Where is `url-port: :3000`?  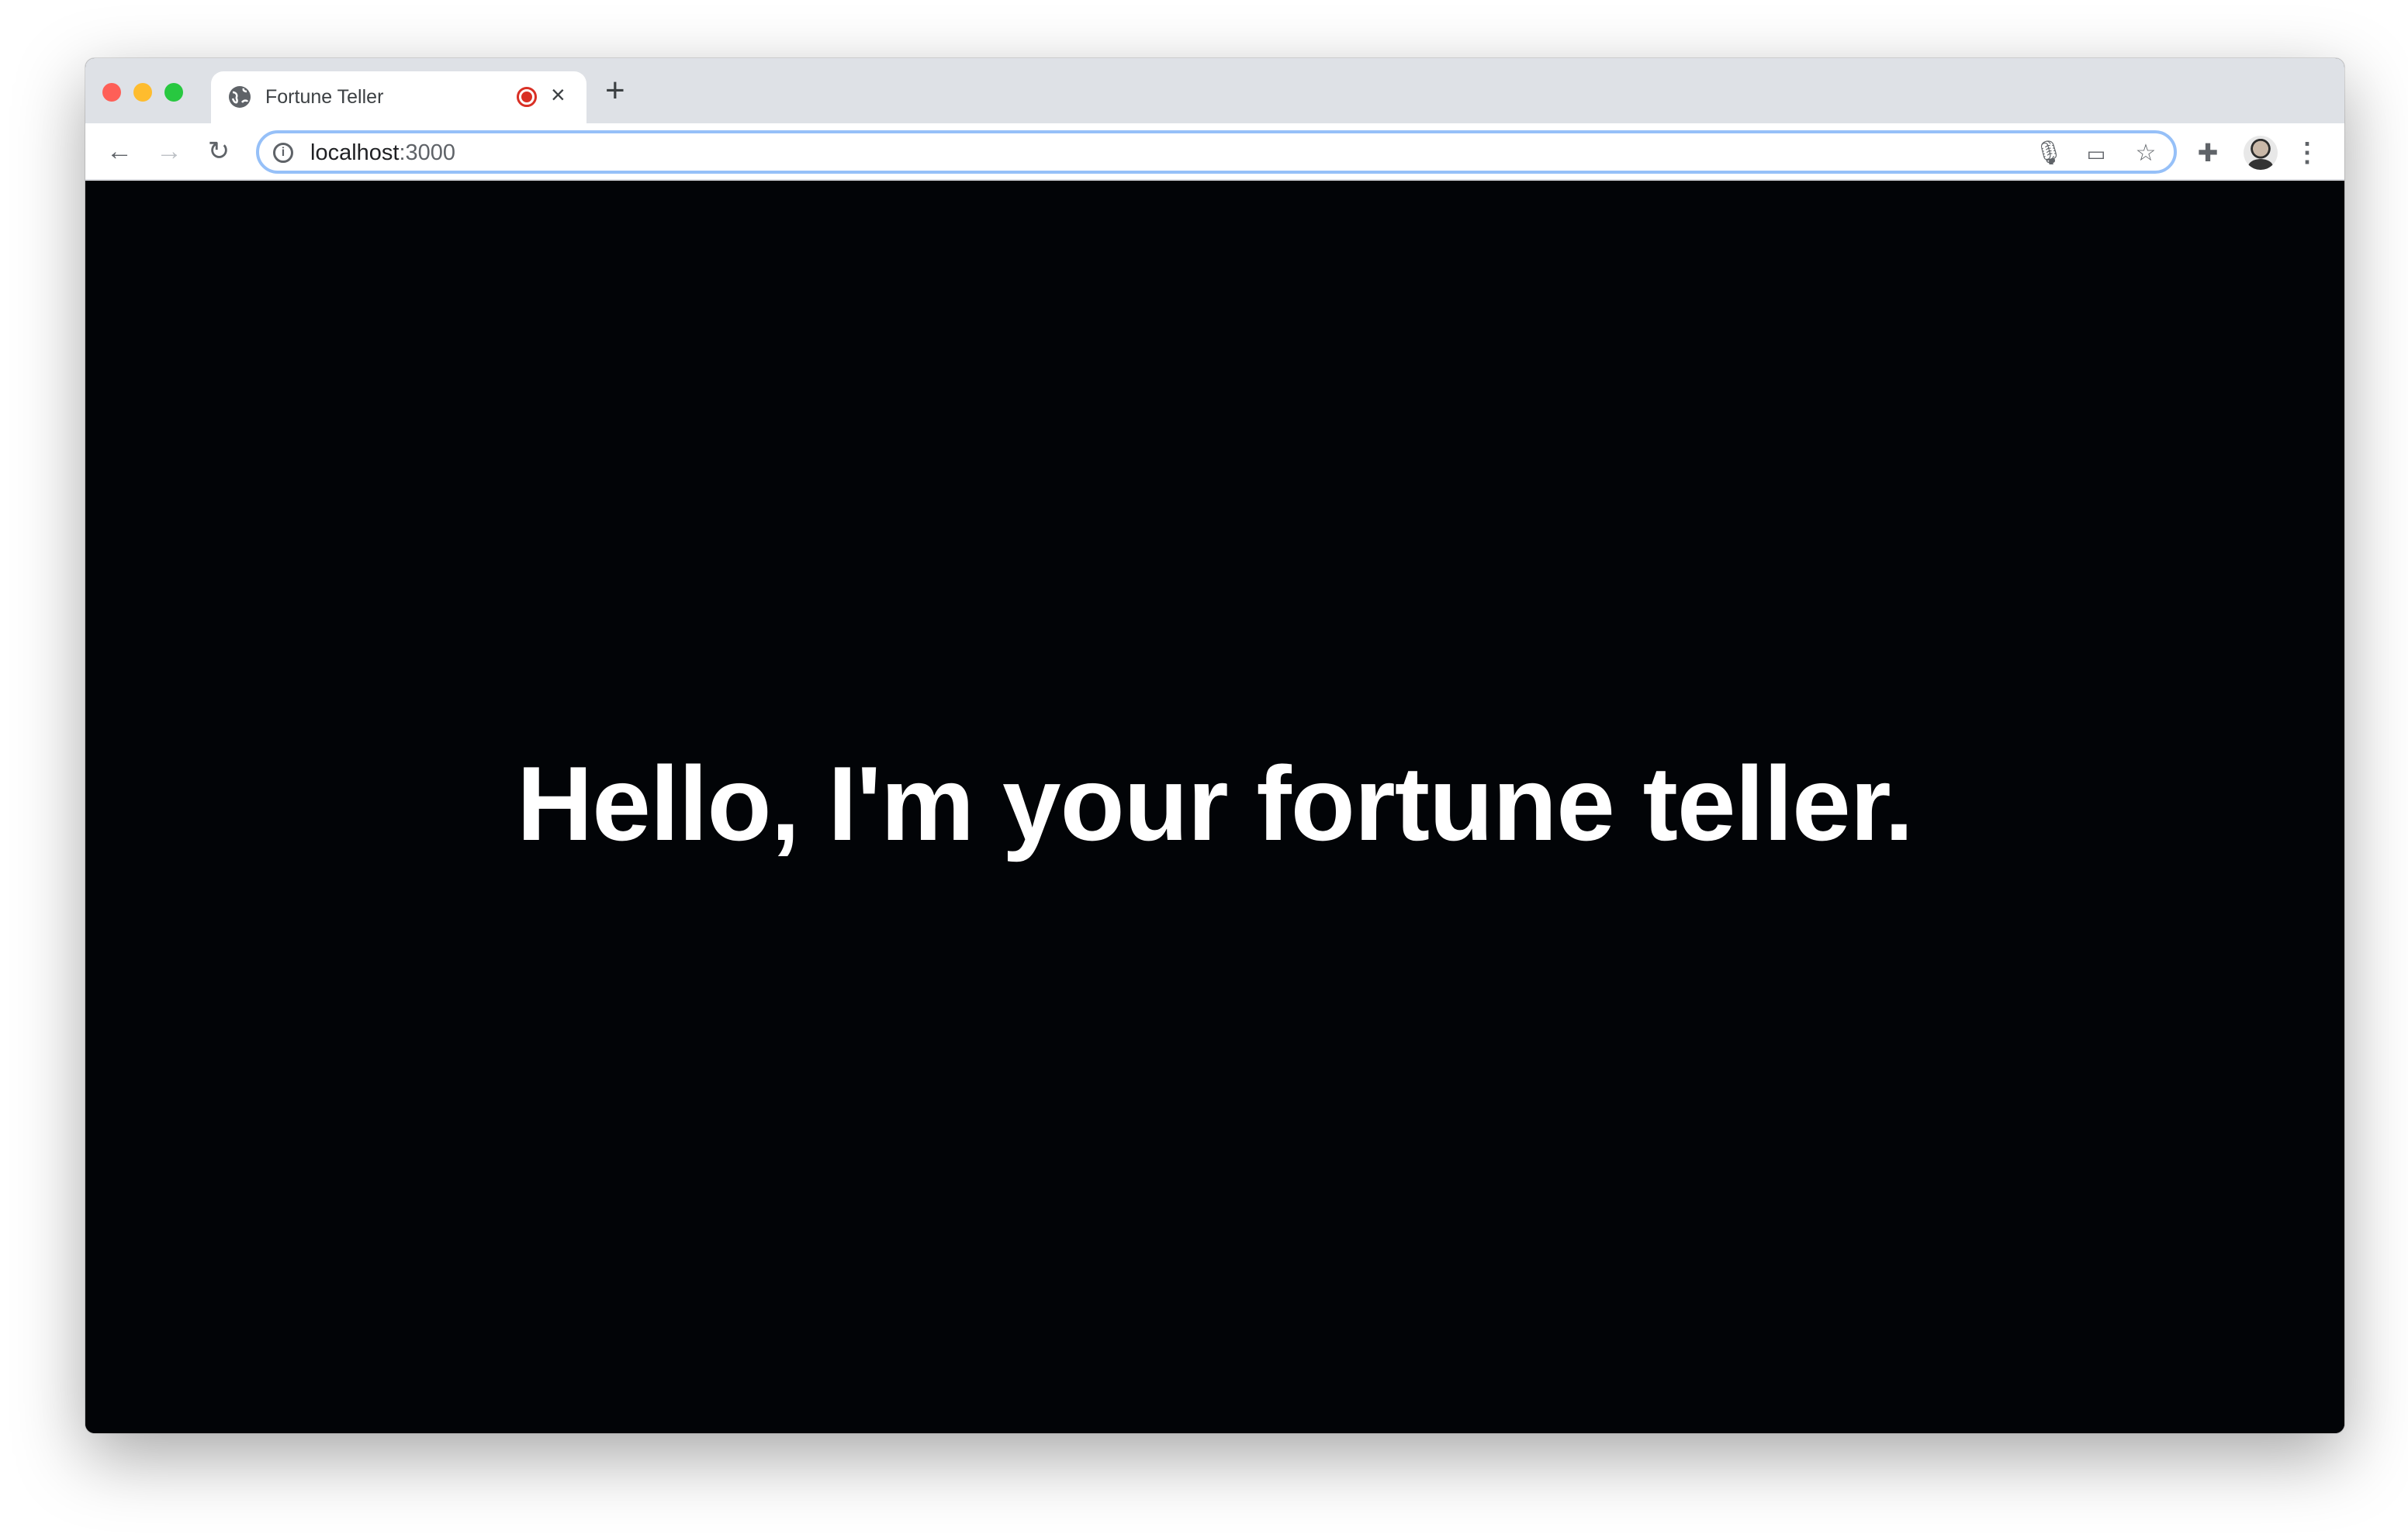
url-port: :3000 is located at coordinates (427, 152).